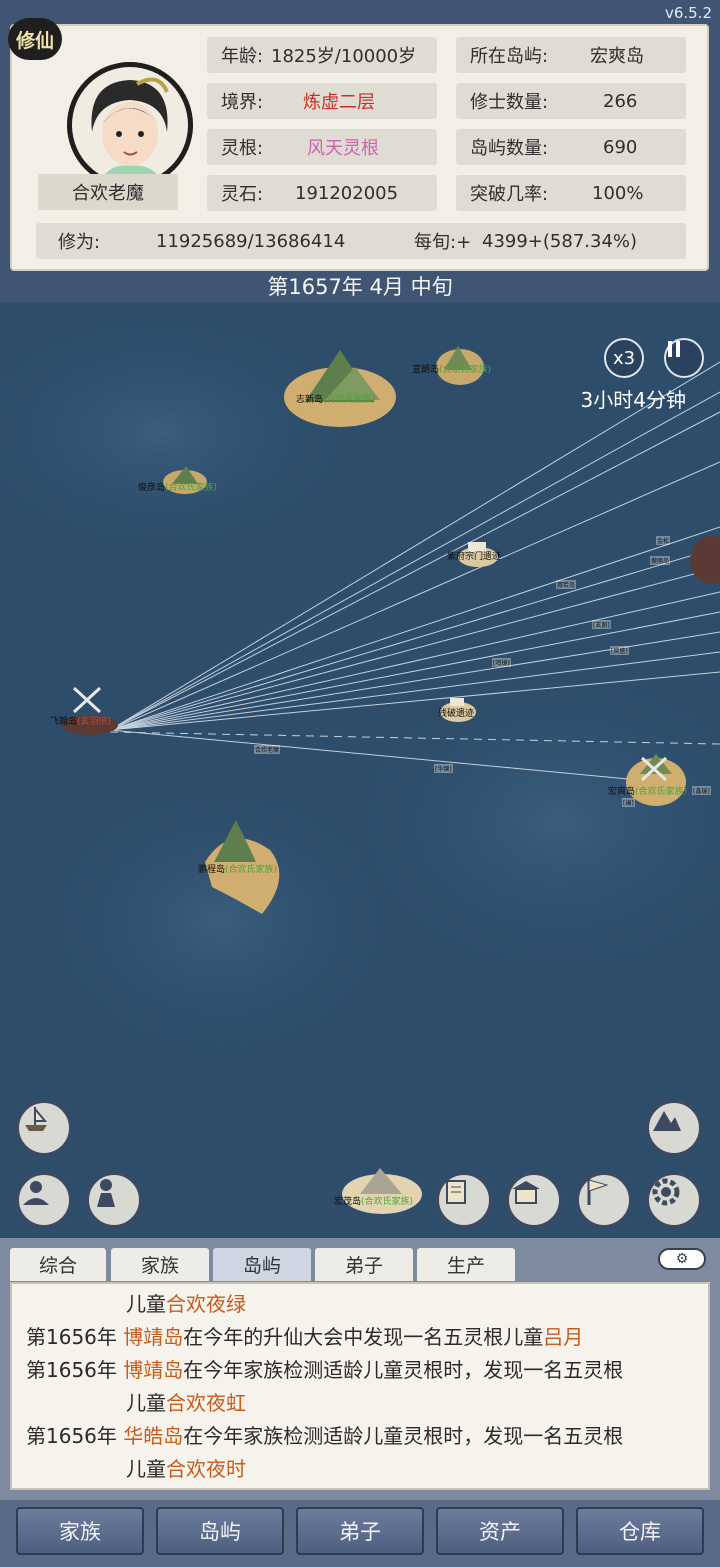  I want to click on island-label: 紫府宗门遗迹, so click(474, 555).